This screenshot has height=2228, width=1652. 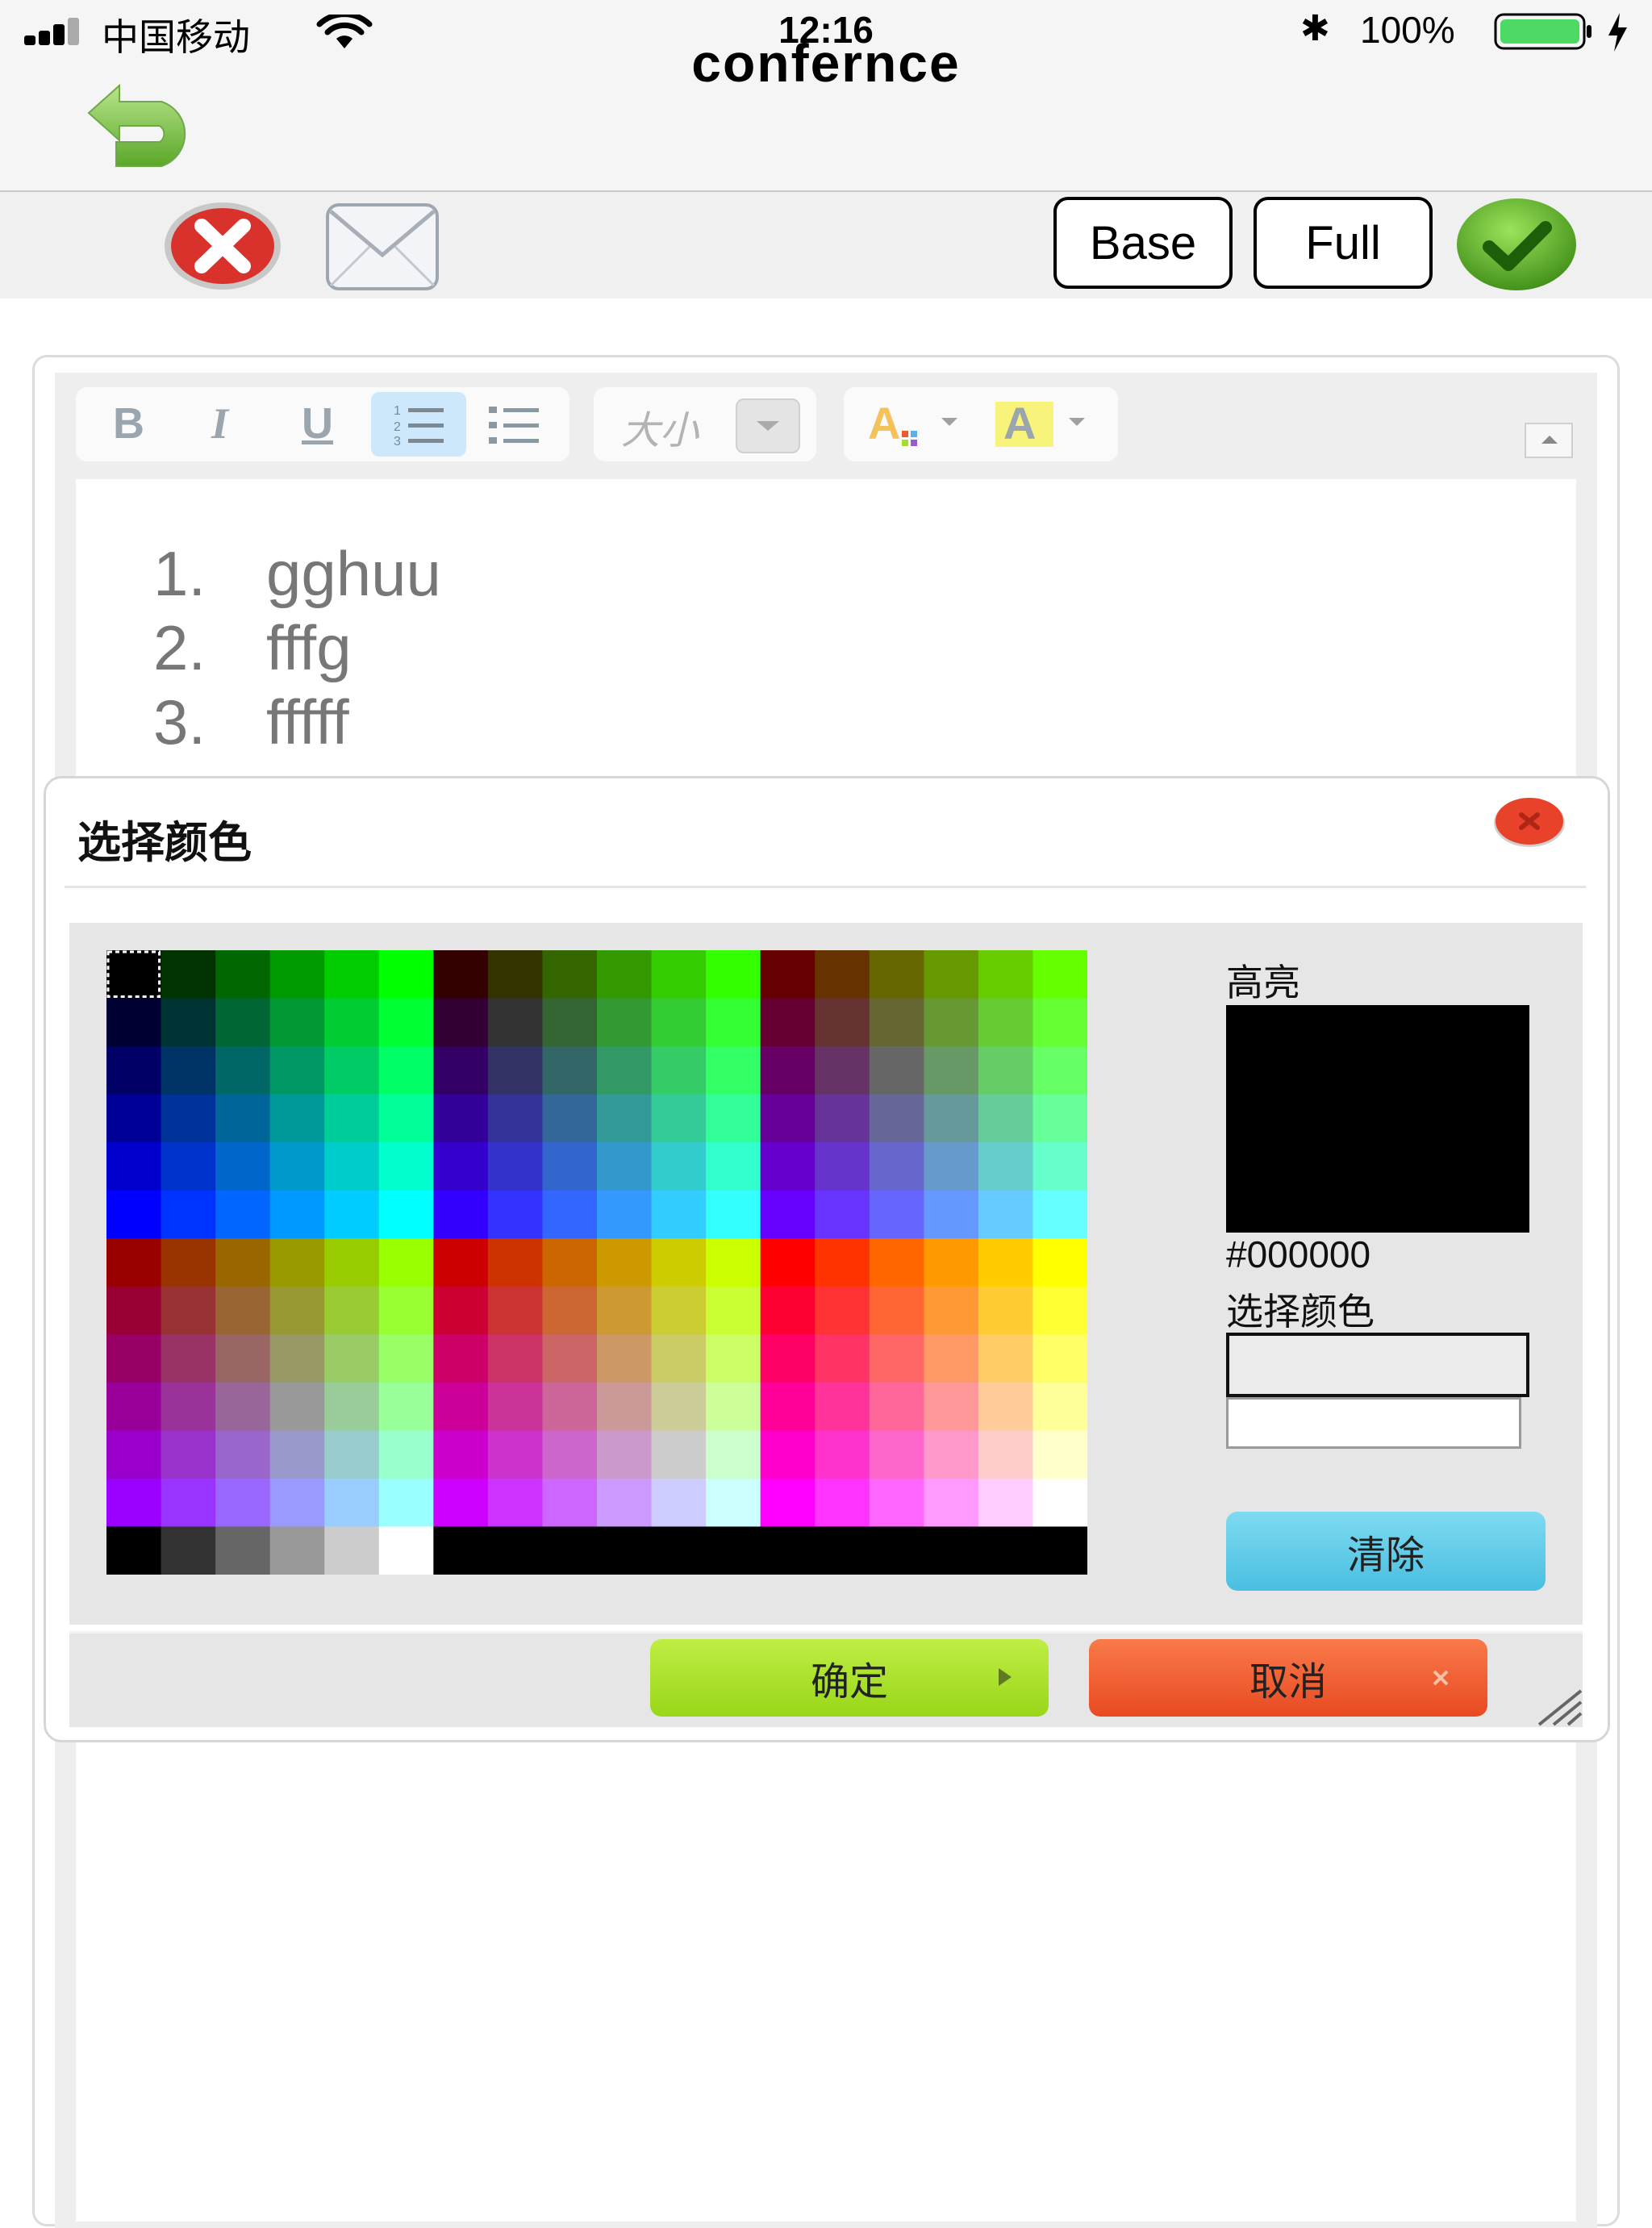 I want to click on chevron-down-icon, so click(x=1077, y=422).